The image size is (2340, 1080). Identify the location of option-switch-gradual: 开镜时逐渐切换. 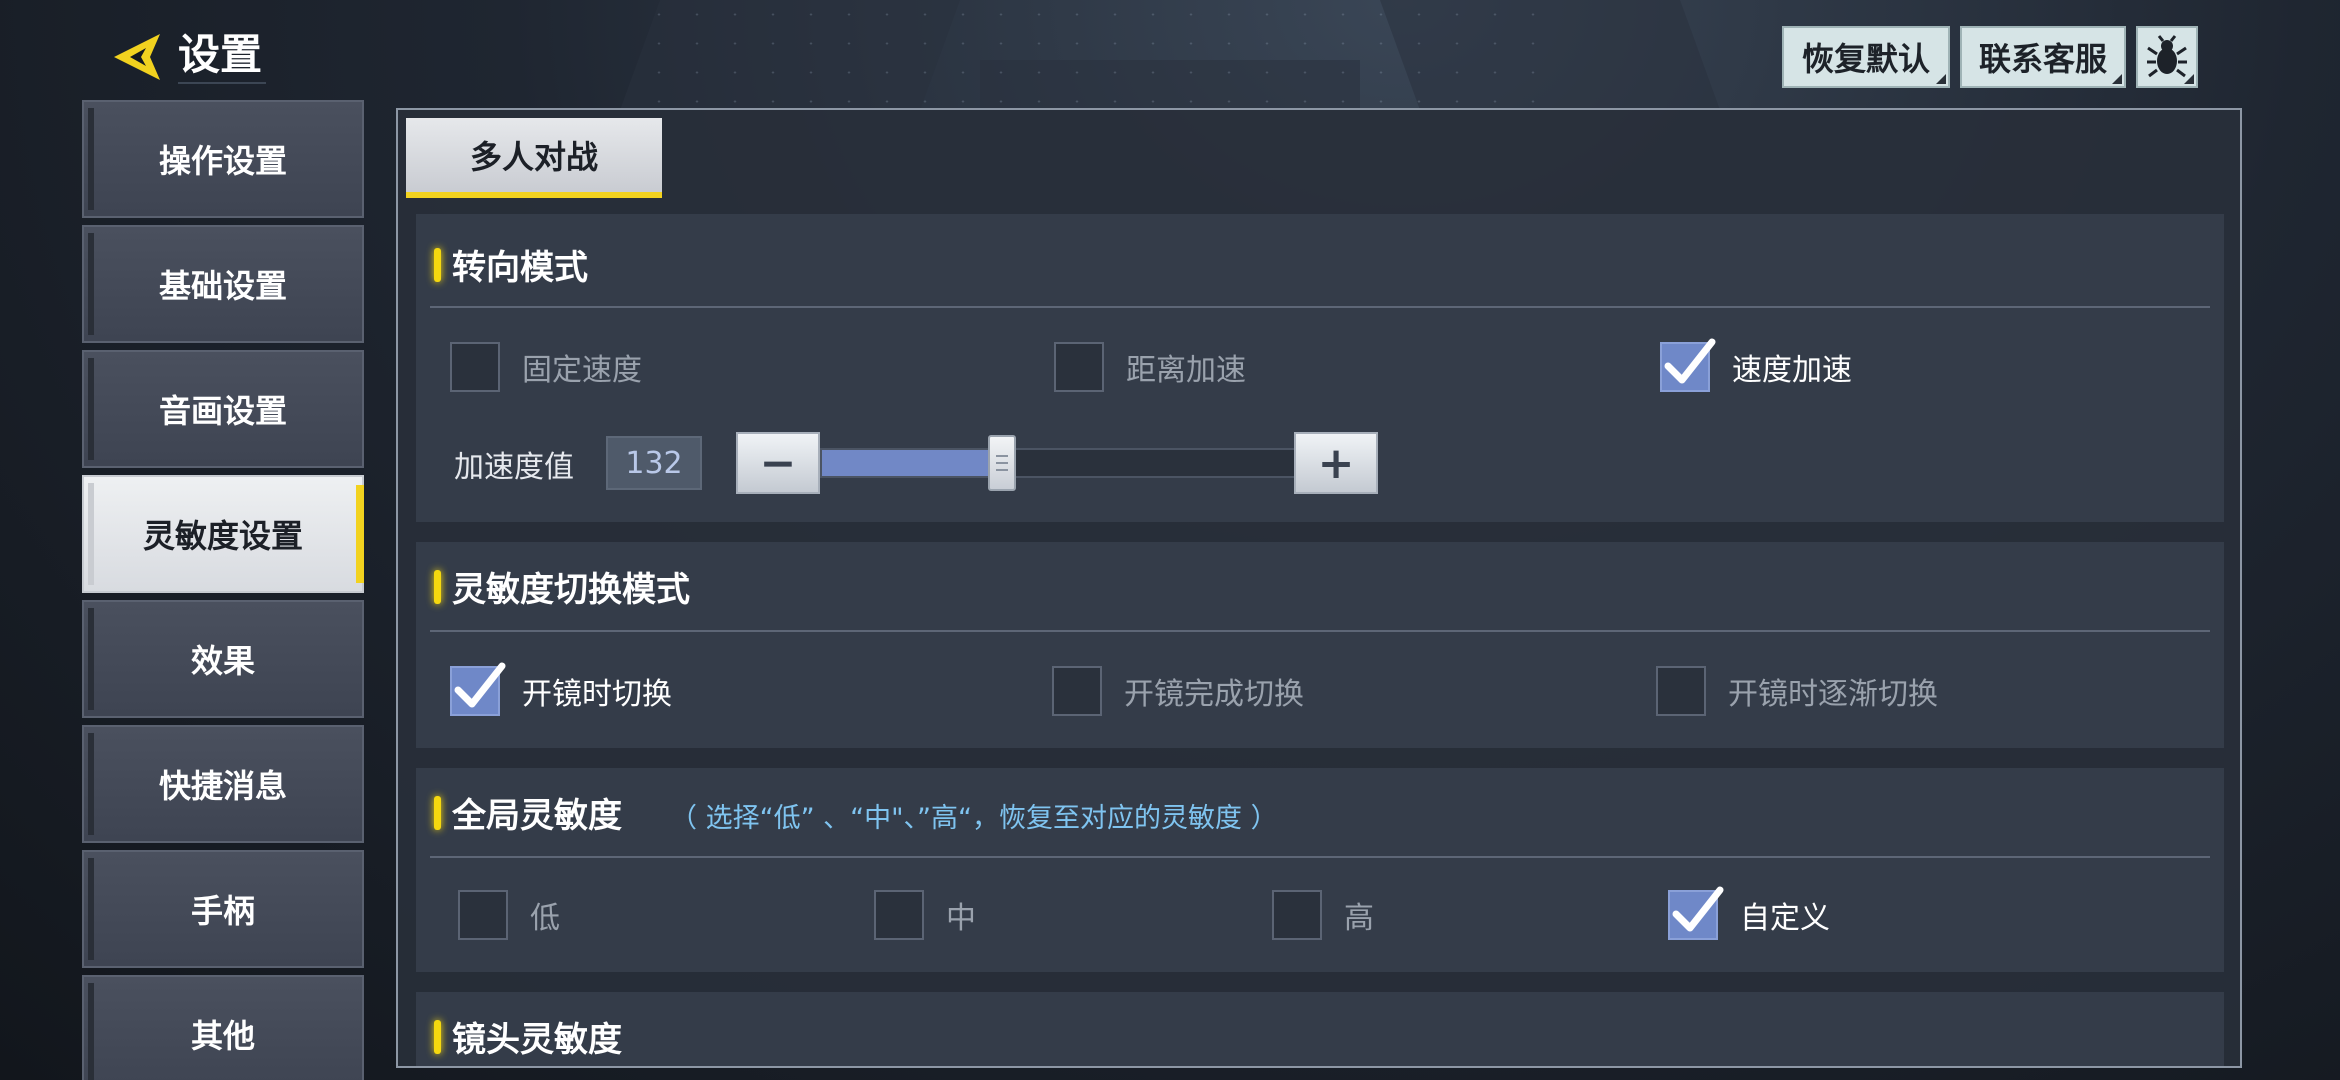
(1797, 691).